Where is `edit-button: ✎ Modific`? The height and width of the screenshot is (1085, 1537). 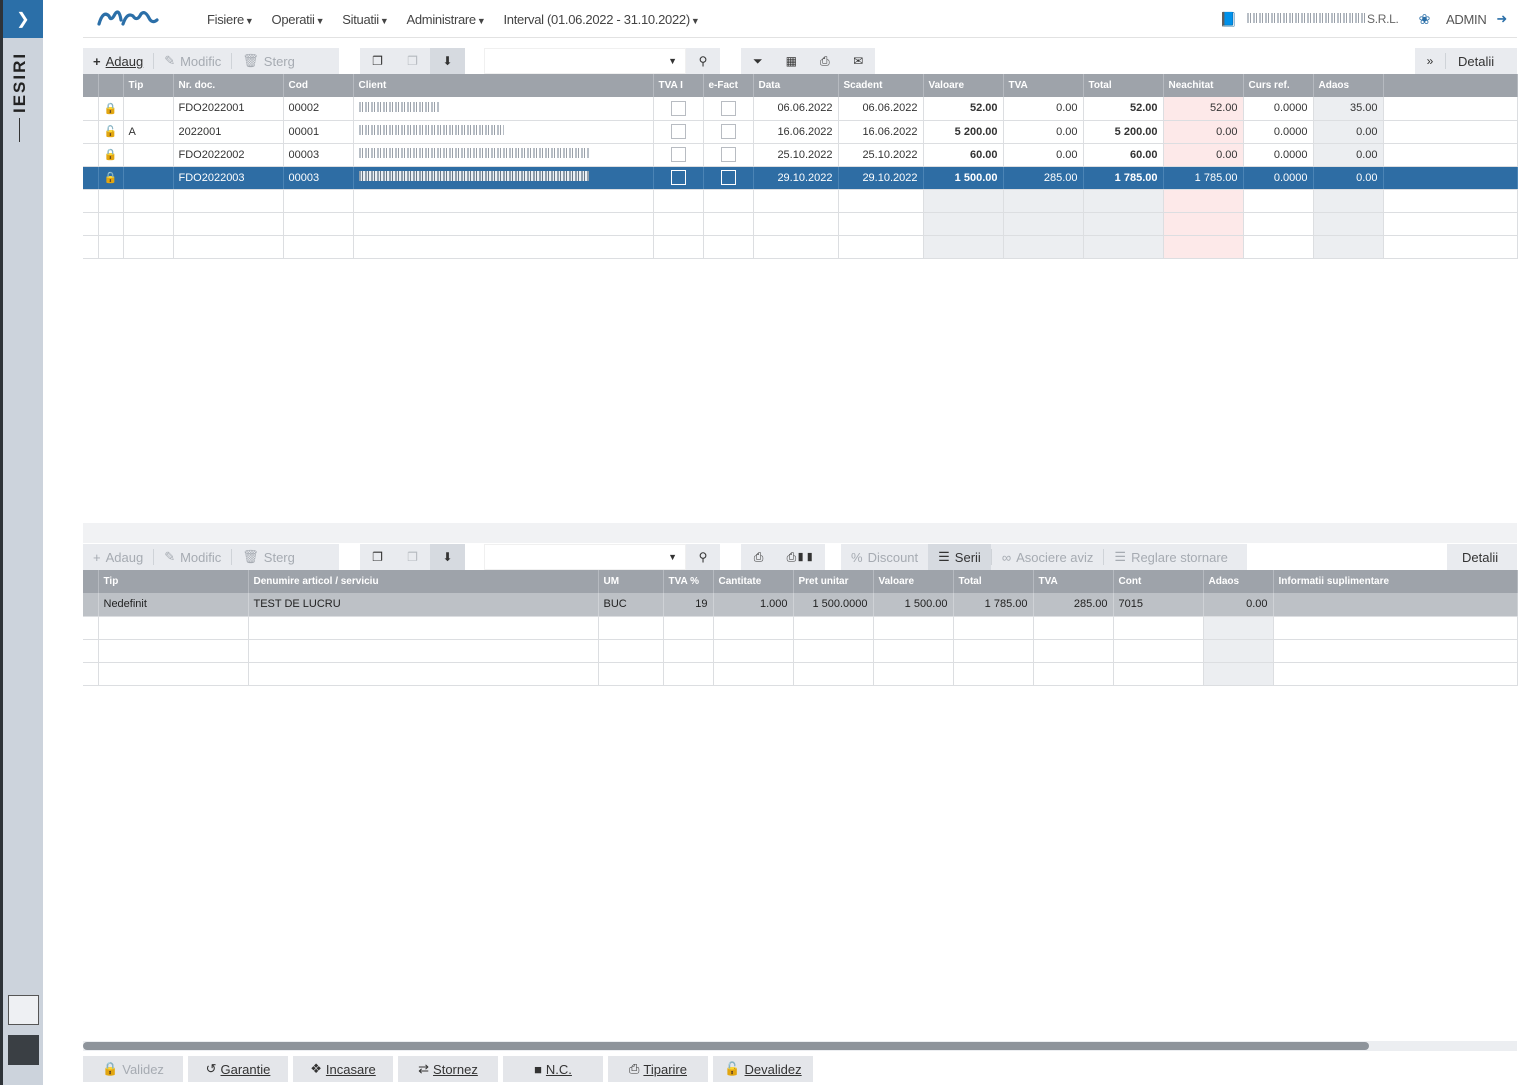 edit-button: ✎ Modific is located at coordinates (192, 61).